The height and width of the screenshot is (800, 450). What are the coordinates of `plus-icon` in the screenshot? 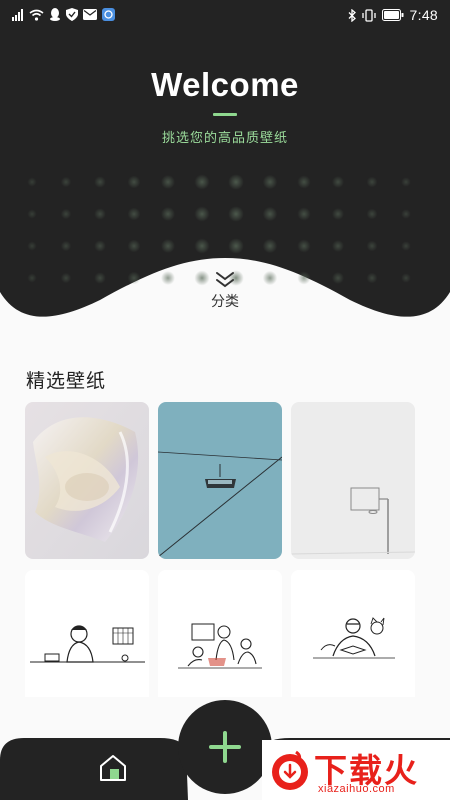 It's located at (225, 747).